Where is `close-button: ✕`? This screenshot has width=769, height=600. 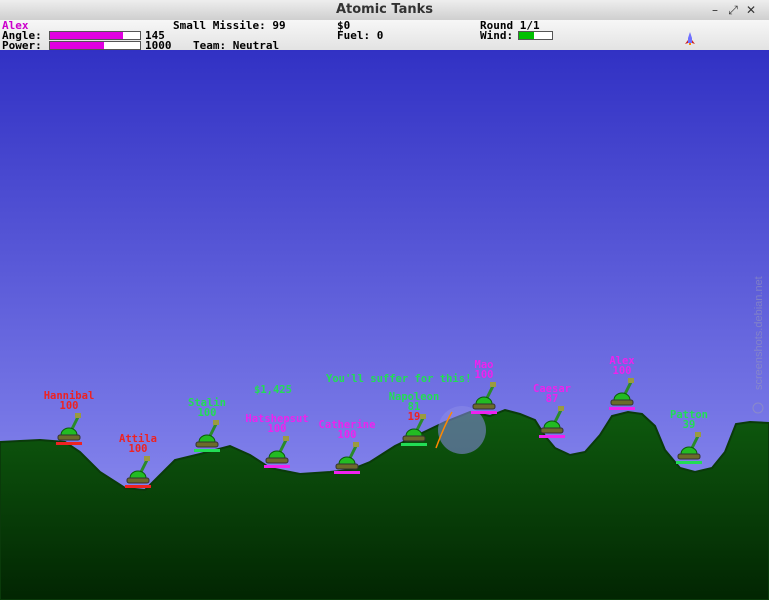 close-button: ✕ is located at coordinates (751, 10).